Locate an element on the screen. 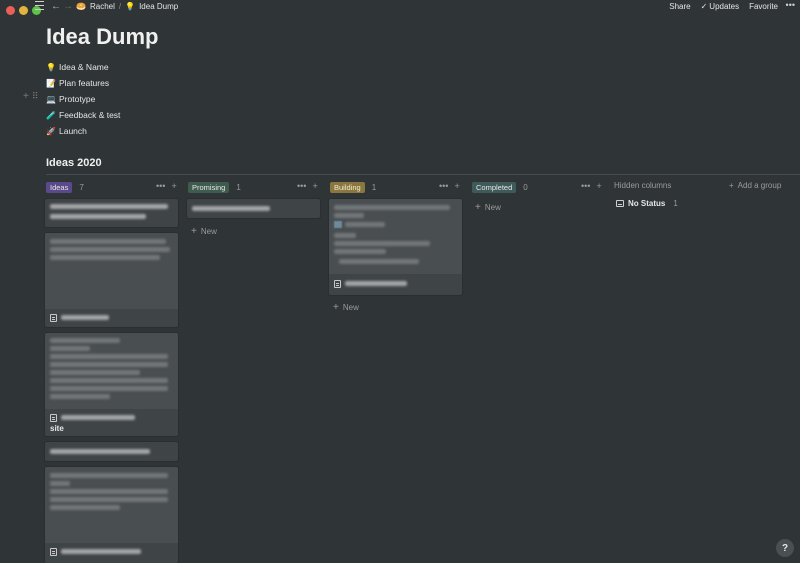 This screenshot has height=563, width=800. hidden-column-no-status: No Status 1 is located at coordinates (647, 203).